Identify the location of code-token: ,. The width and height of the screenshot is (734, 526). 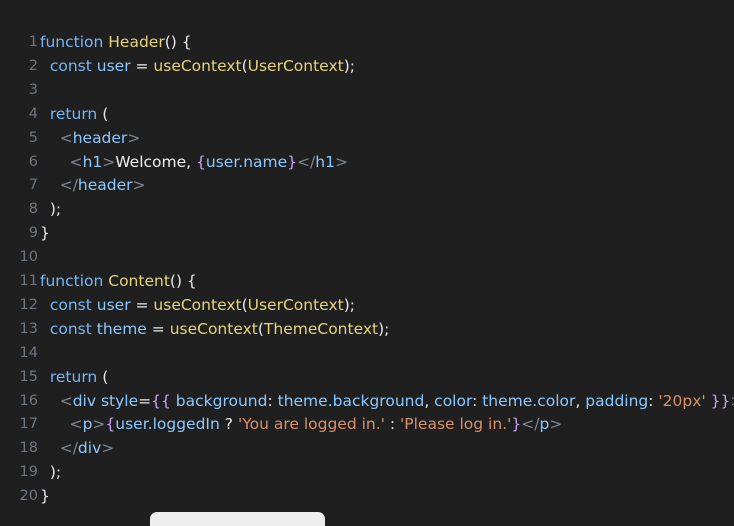
(580, 400).